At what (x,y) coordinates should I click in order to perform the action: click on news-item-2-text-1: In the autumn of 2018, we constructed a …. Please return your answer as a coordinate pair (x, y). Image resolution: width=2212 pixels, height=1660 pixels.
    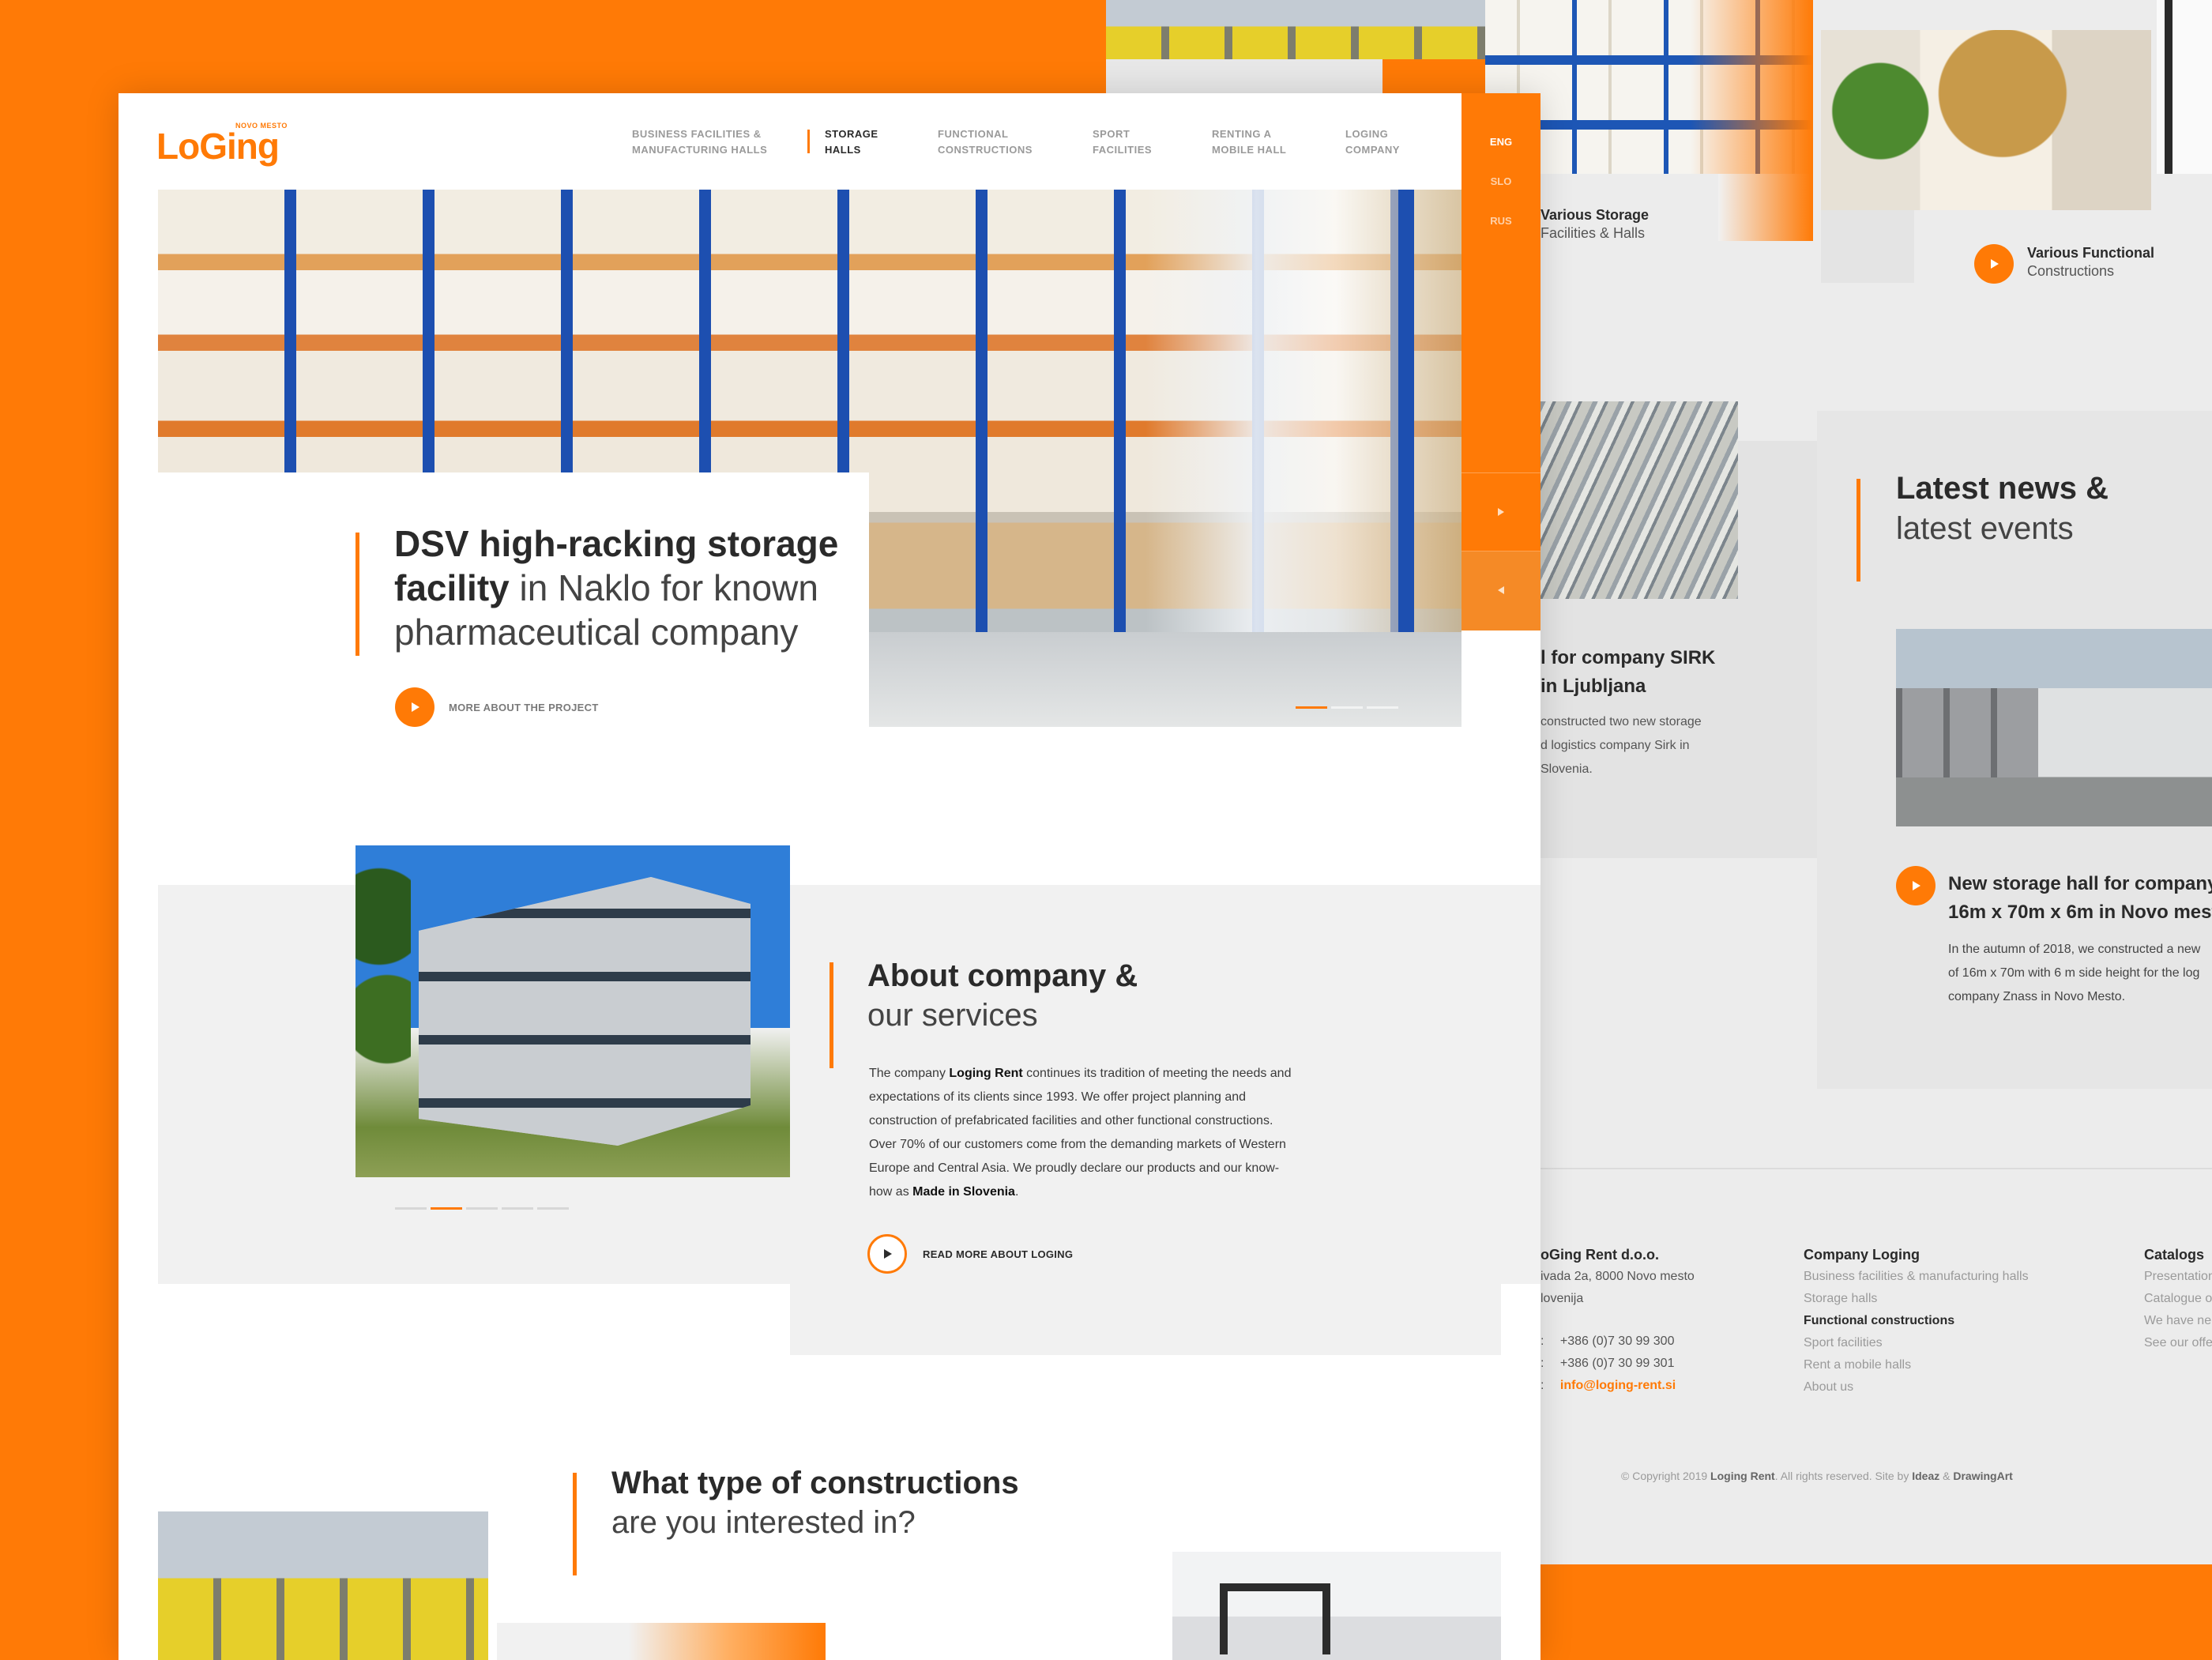
    Looking at the image, I should click on (2074, 949).